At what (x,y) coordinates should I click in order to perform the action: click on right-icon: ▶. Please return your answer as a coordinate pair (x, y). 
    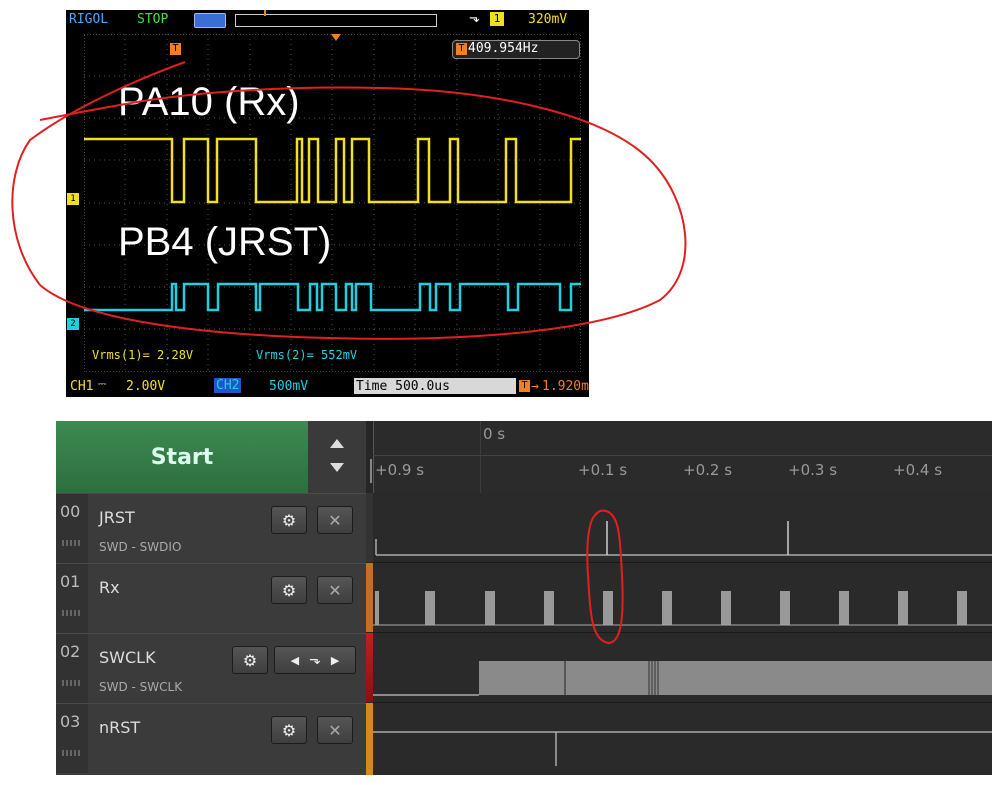
    Looking at the image, I should click on (335, 660).